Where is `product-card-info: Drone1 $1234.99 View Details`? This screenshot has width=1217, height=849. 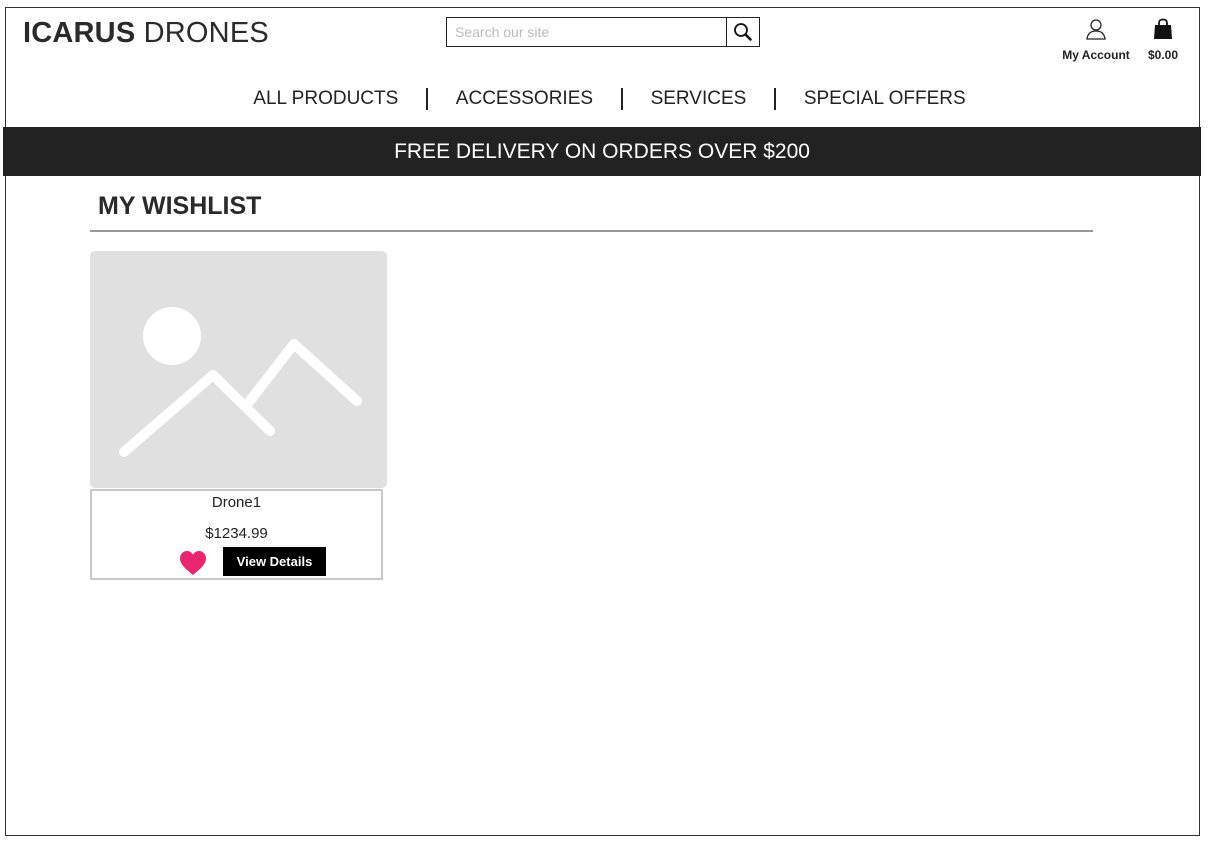
product-card-info: Drone1 $1234.99 View Details is located at coordinates (236, 534).